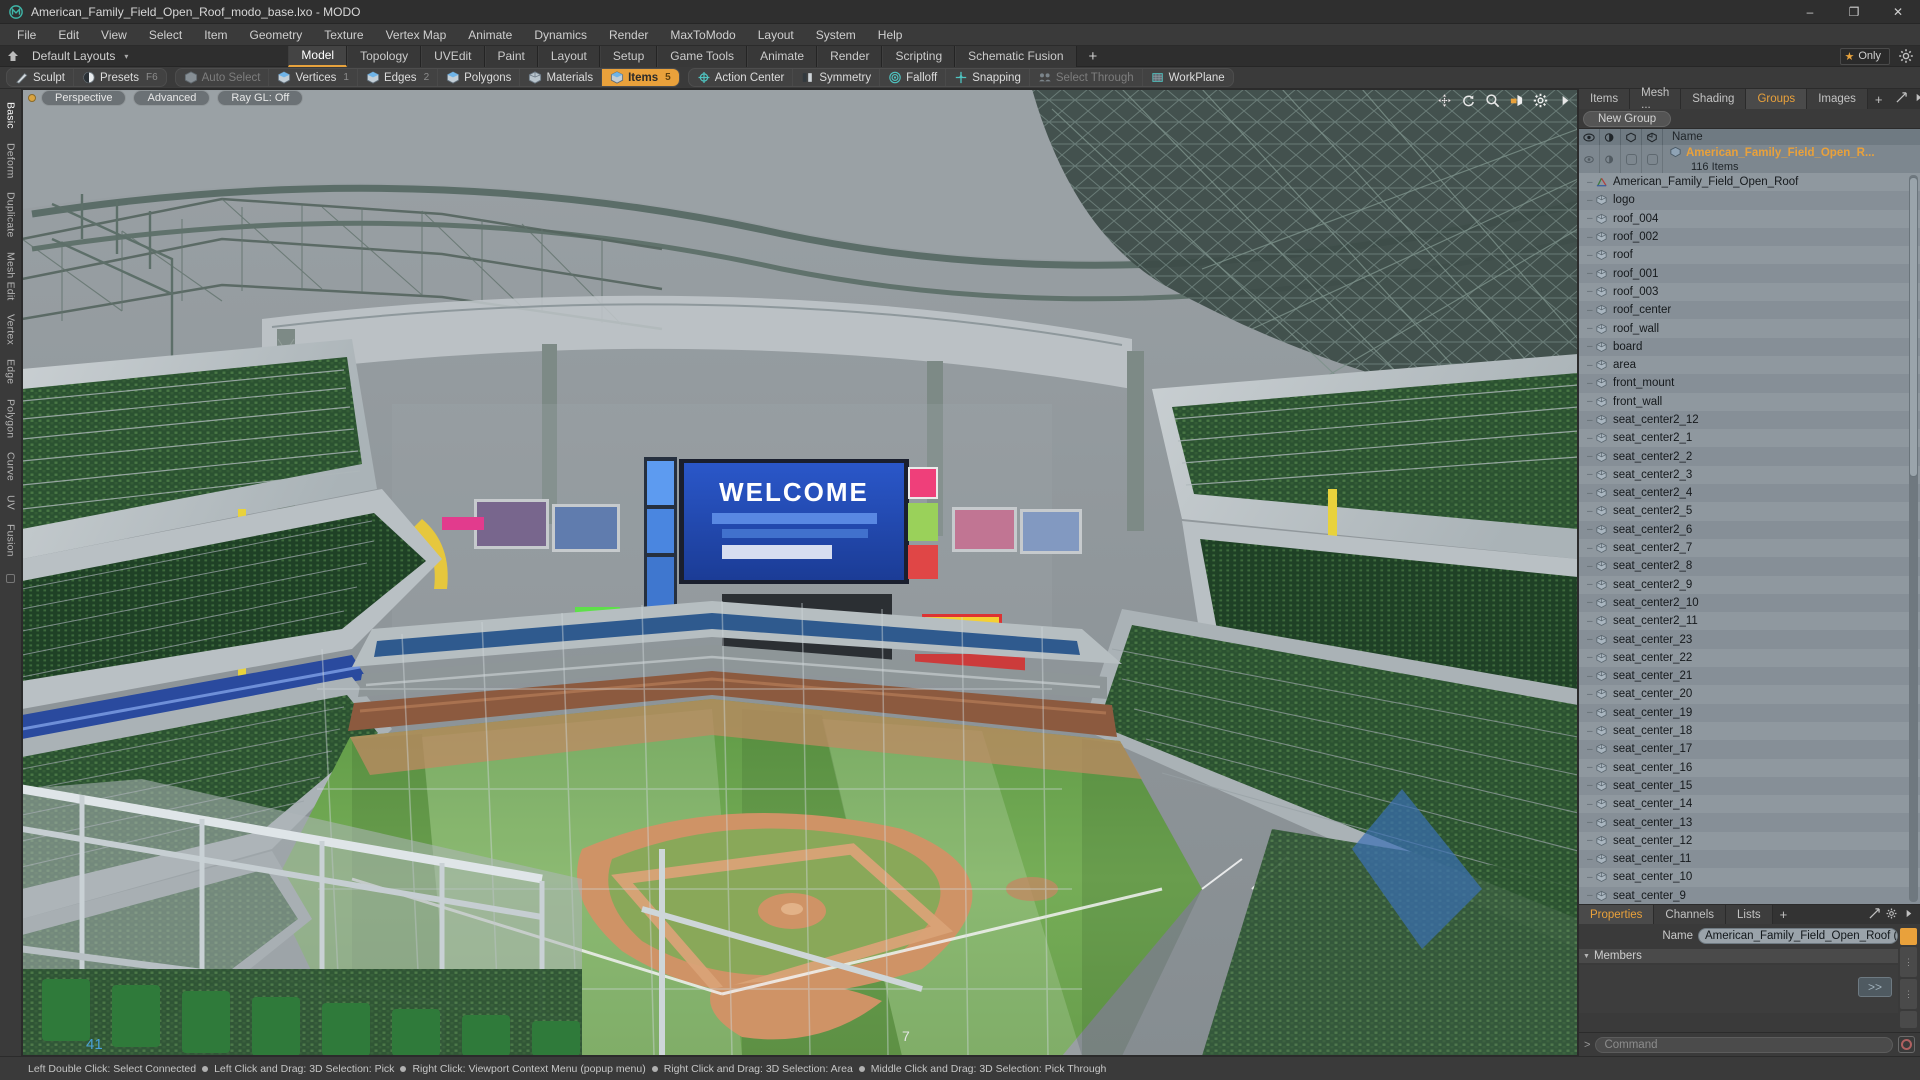 The image size is (1920, 1080). Describe the element at coordinates (260, 98) in the screenshot. I see `viewport-raygl-toggle: Ray GL: Off` at that location.